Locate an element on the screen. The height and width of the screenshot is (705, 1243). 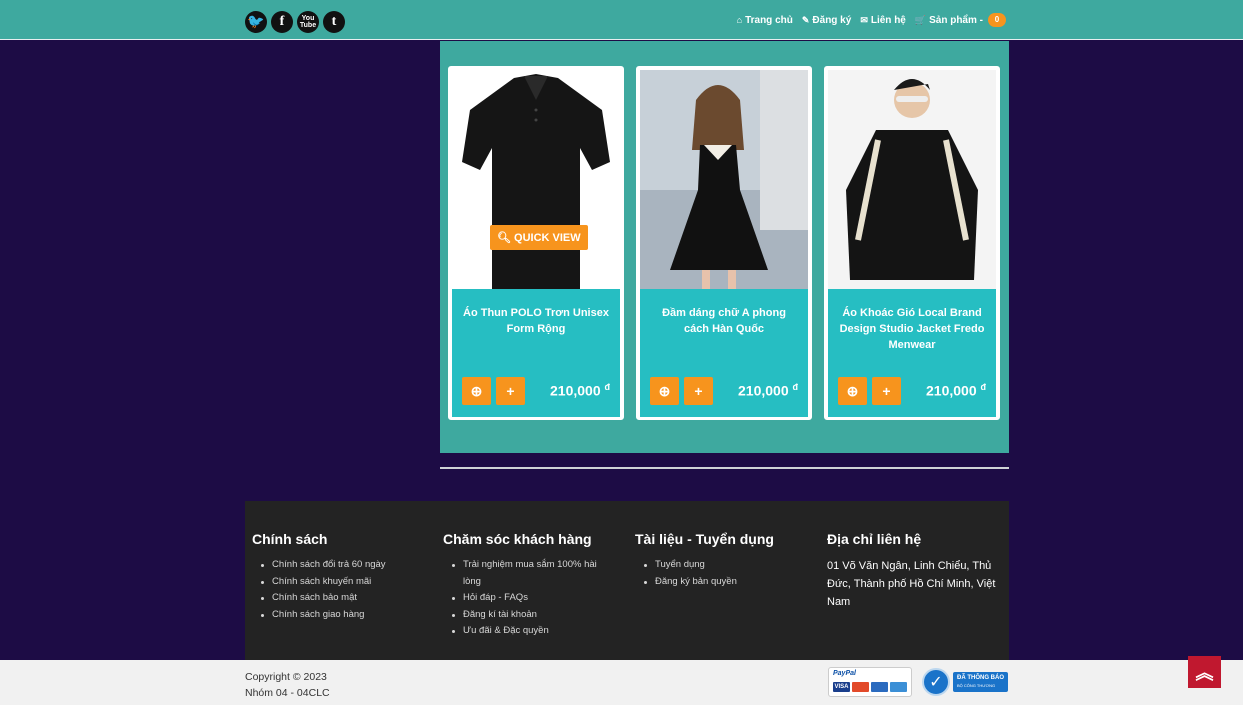
product-name: Áo Thun POLO Trơn Unisex Form Rộng is located at coordinates (536, 321).